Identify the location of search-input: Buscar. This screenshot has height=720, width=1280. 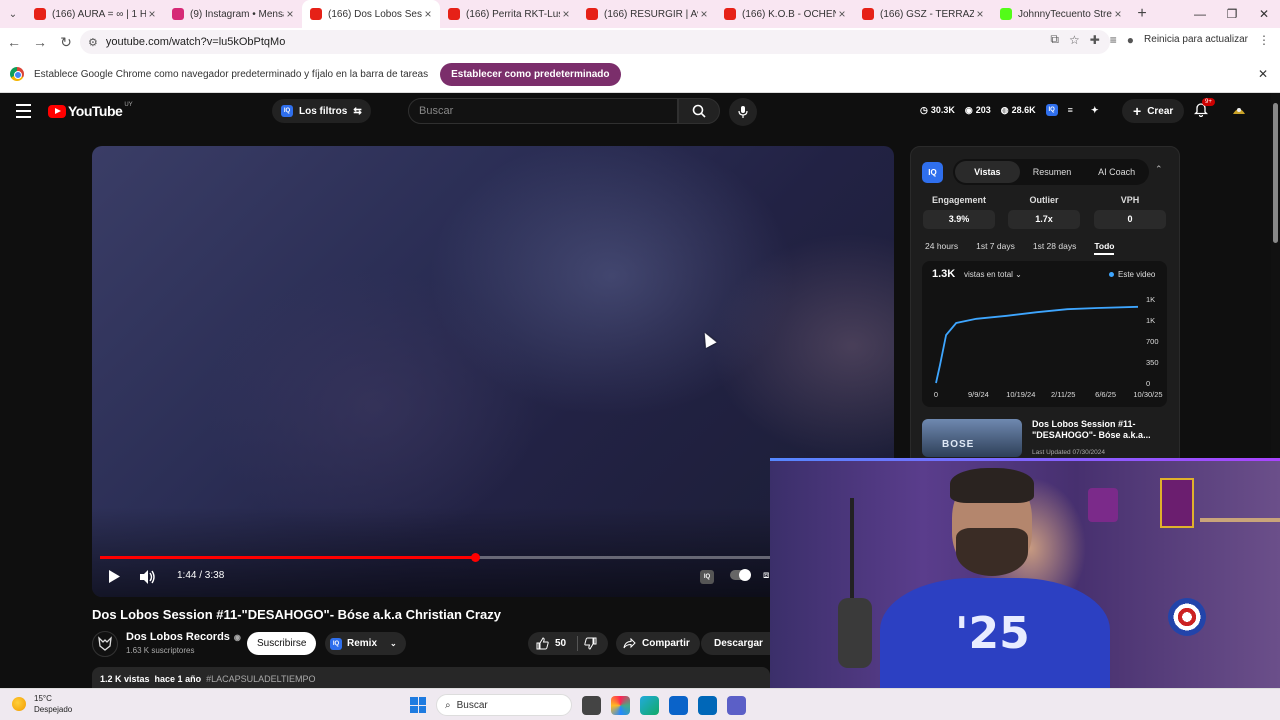
(543, 111).